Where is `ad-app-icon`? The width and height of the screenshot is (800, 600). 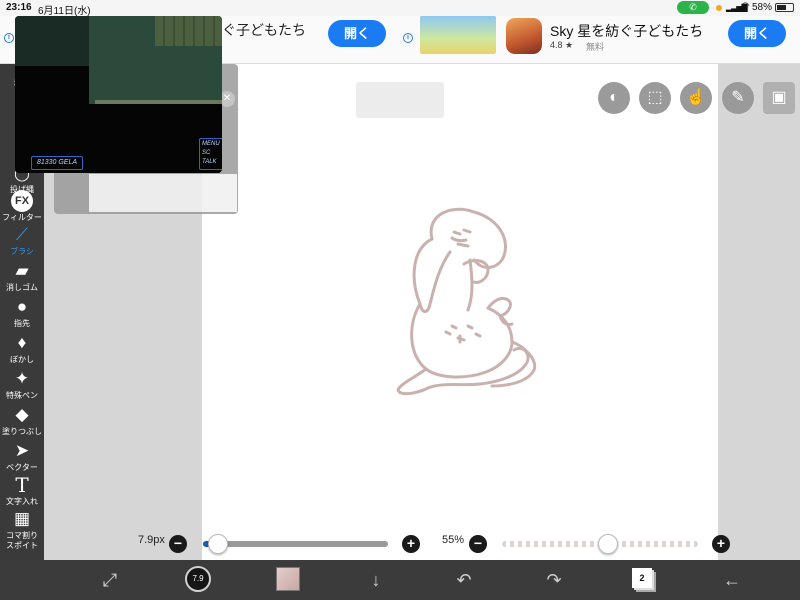
ad-app-icon is located at coordinates (524, 36).